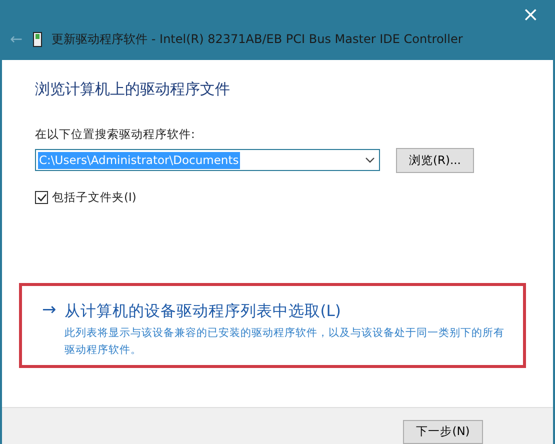 The width and height of the screenshot is (555, 444). Describe the element at coordinates (202, 312) in the screenshot. I see `driver-list-link: 从计算机的设备驱动程序列表中选取(L)` at that location.